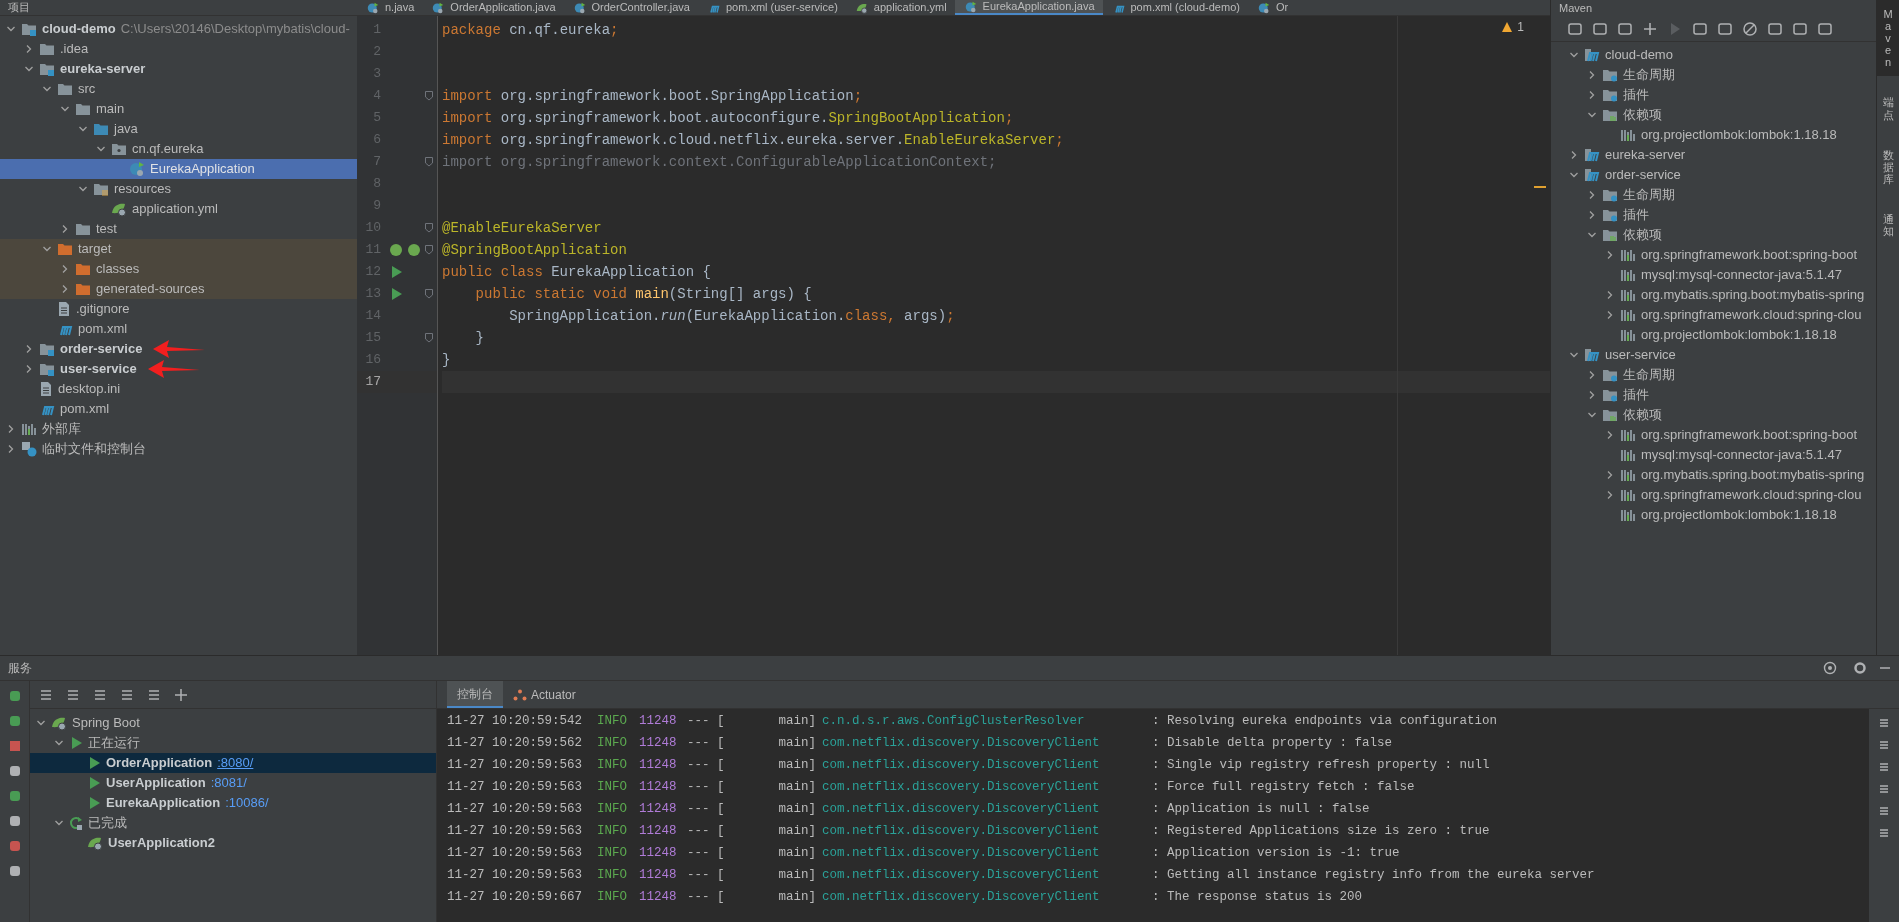 This screenshot has width=1899, height=922. What do you see at coordinates (178, 269) in the screenshot?
I see `tree-row: classes` at bounding box center [178, 269].